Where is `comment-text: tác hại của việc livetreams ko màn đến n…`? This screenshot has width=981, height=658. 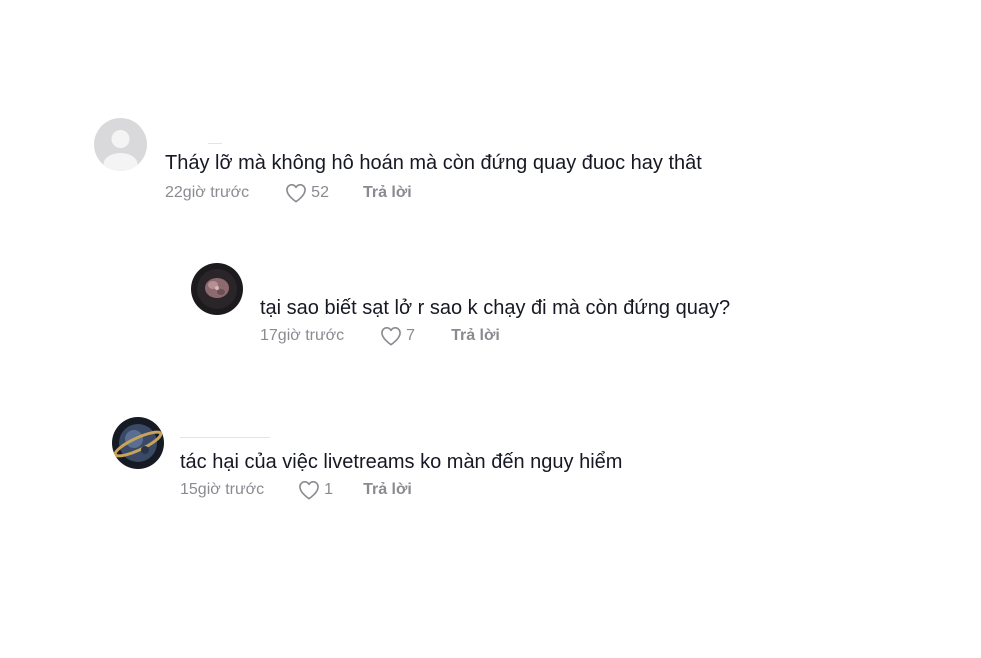
comment-text: tác hại của việc livetreams ko màn đến n… is located at coordinates (401, 462).